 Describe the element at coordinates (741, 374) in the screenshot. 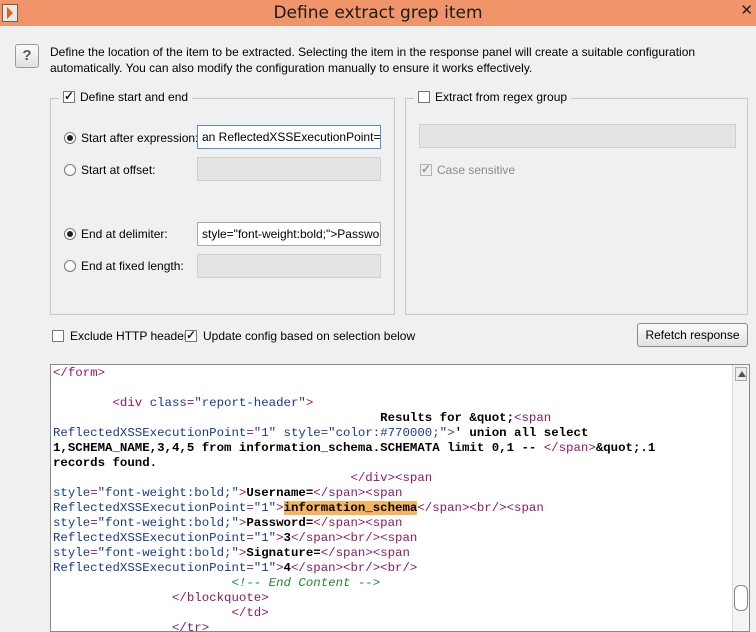

I see `scroll-up-icon` at that location.